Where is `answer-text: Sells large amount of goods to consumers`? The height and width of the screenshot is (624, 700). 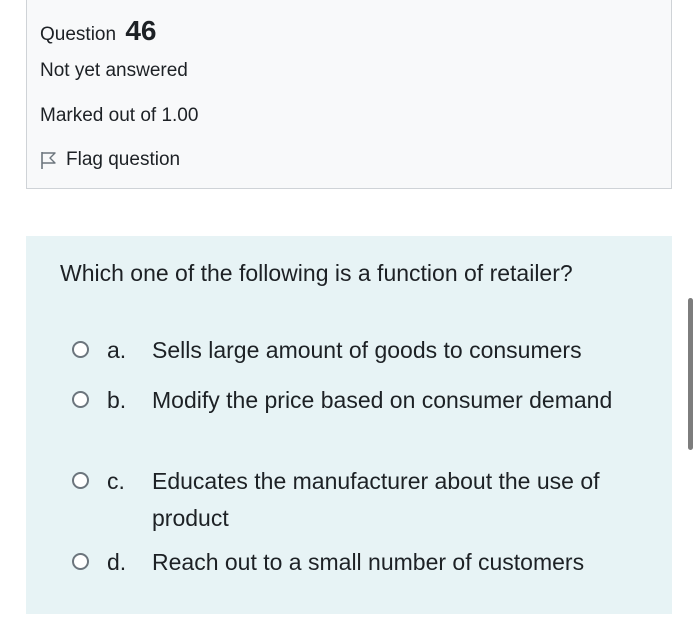
answer-text: Sells large amount of goods to consumers is located at coordinates (367, 350).